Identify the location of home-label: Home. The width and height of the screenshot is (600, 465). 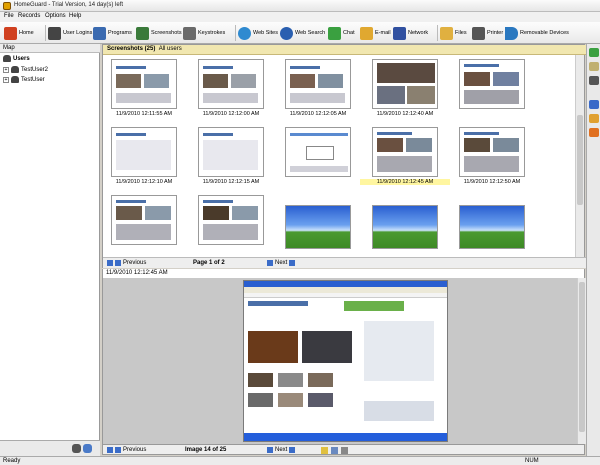
(26, 33).